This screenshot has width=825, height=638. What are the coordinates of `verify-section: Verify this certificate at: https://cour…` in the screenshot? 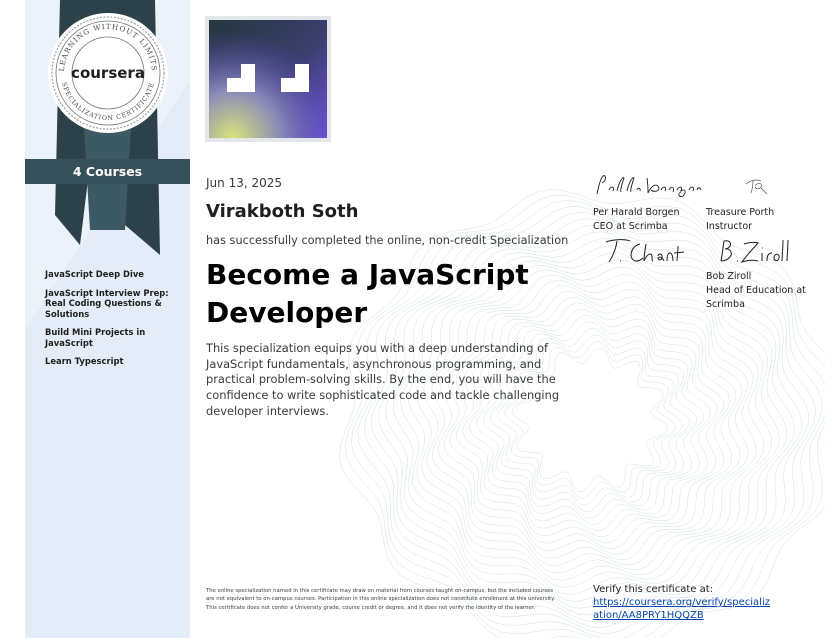 It's located at (683, 602).